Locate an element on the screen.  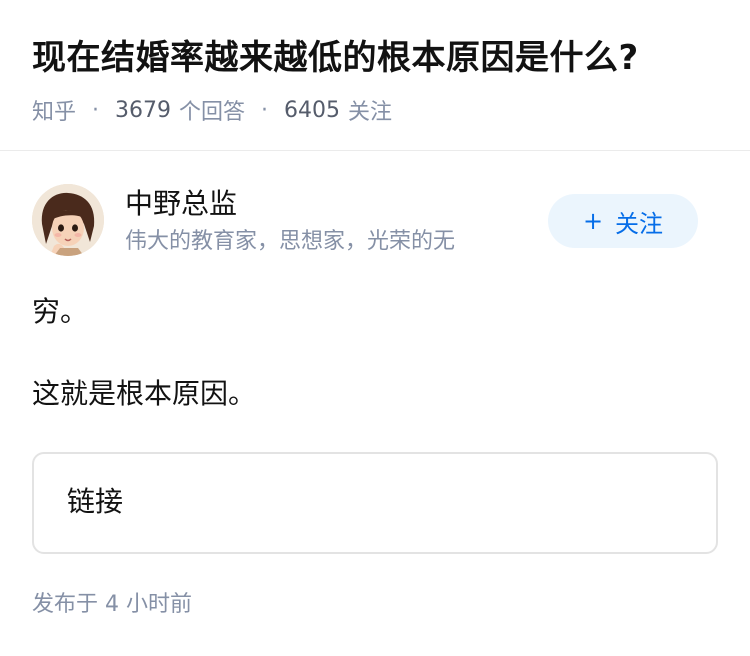
publish-time: 发布于 4 小时前 is located at coordinates (112, 604).